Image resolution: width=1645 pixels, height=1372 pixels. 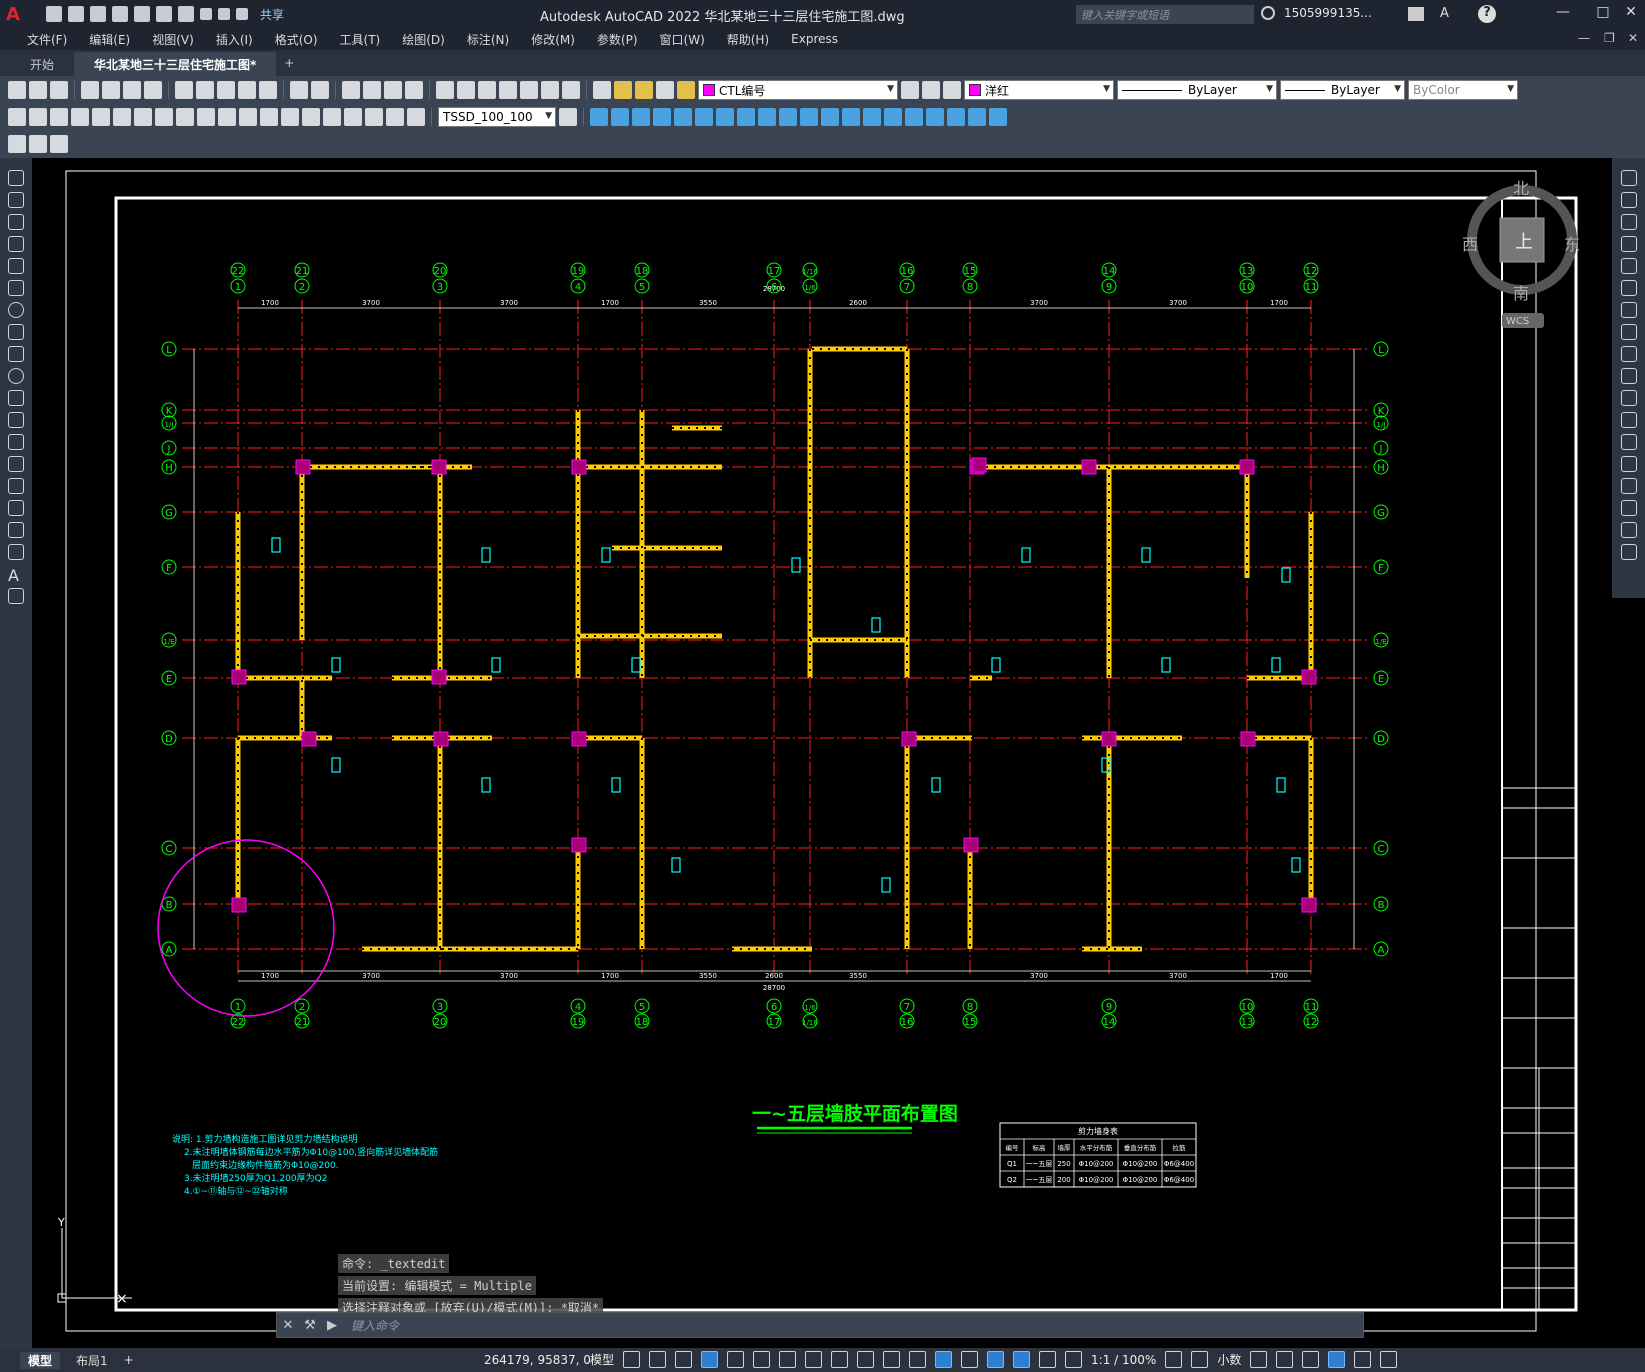 What do you see at coordinates (1629, 244) in the screenshot?
I see `offset-icon` at bounding box center [1629, 244].